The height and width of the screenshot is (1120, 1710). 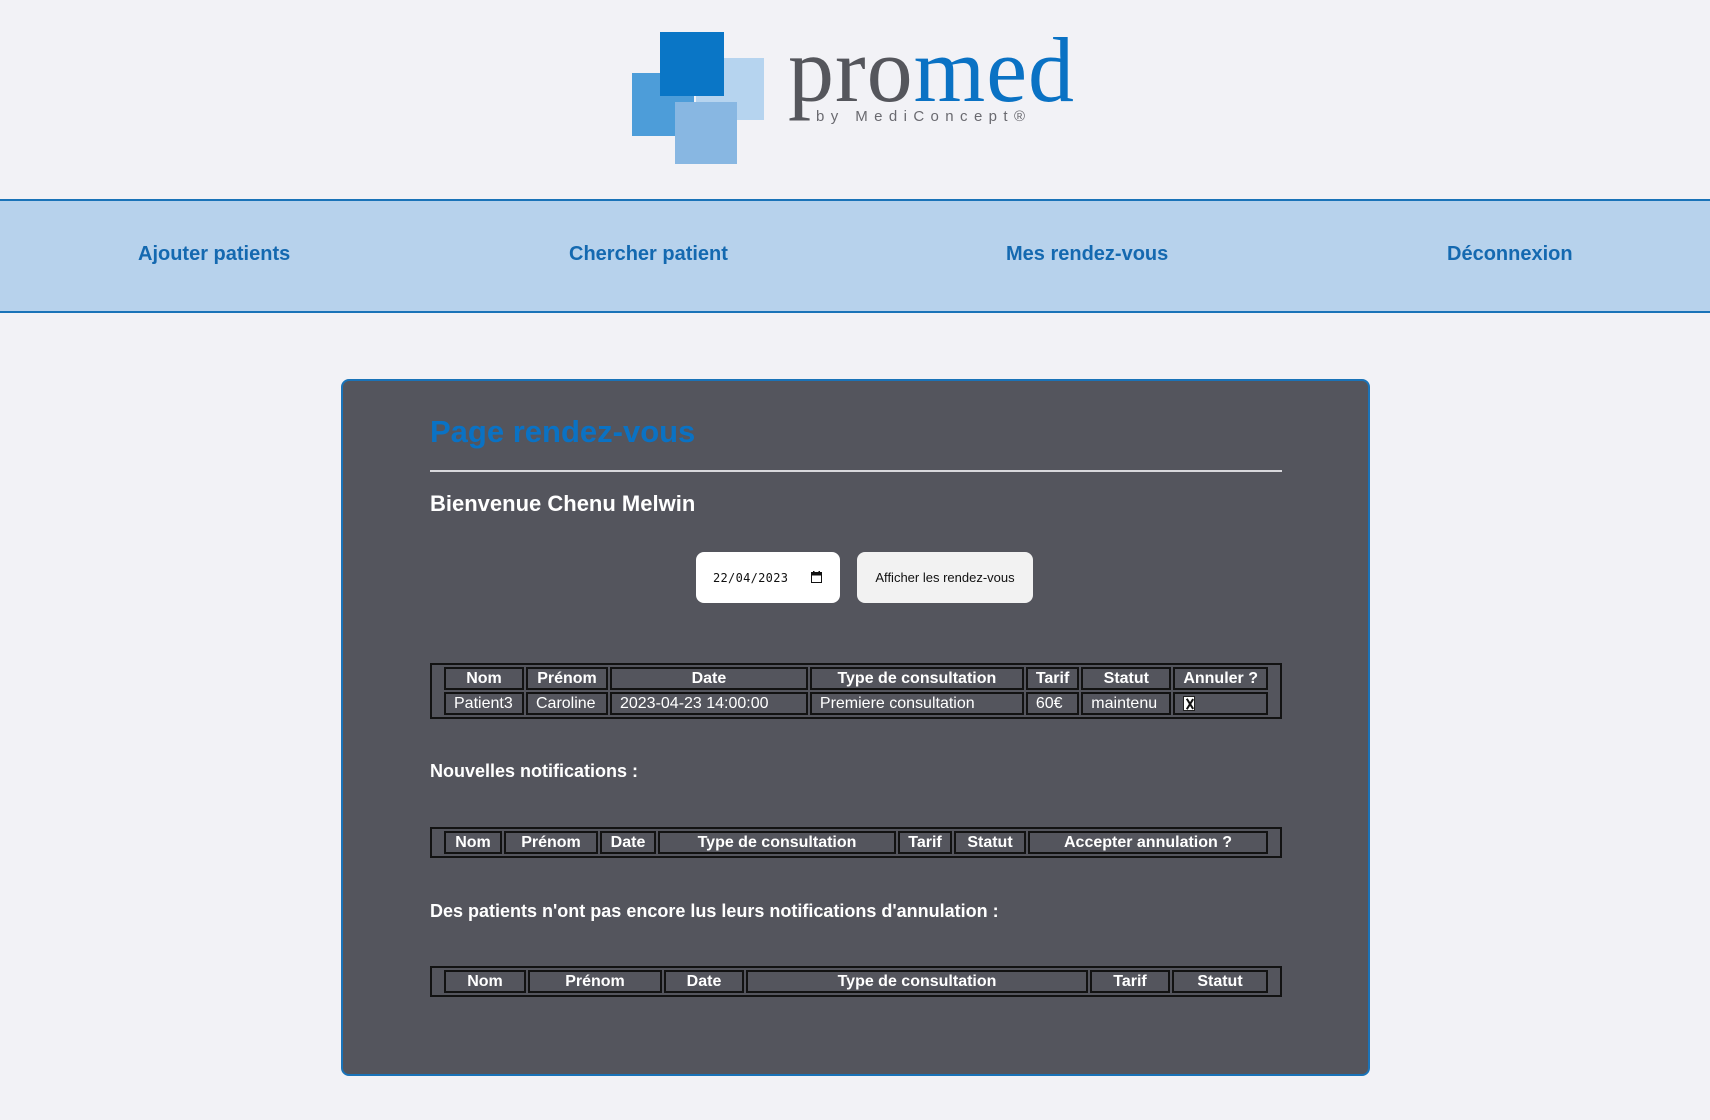 What do you see at coordinates (945, 577) in the screenshot?
I see `show-appointments-button: Afficher les rendez-vous` at bounding box center [945, 577].